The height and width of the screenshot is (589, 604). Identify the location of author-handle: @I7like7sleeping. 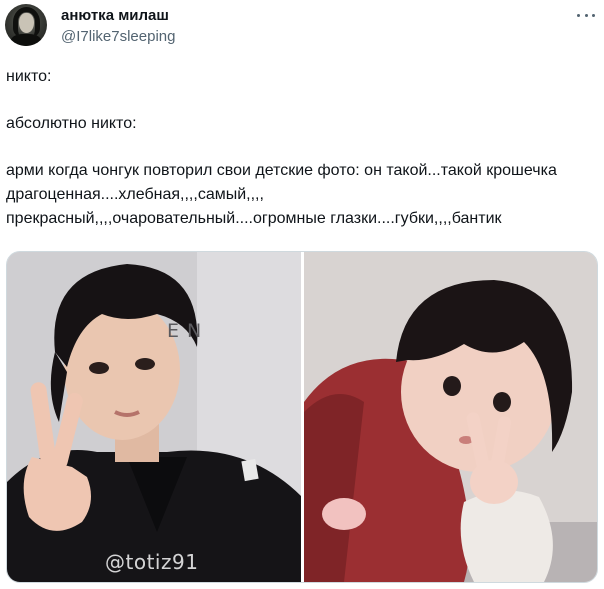
(118, 36).